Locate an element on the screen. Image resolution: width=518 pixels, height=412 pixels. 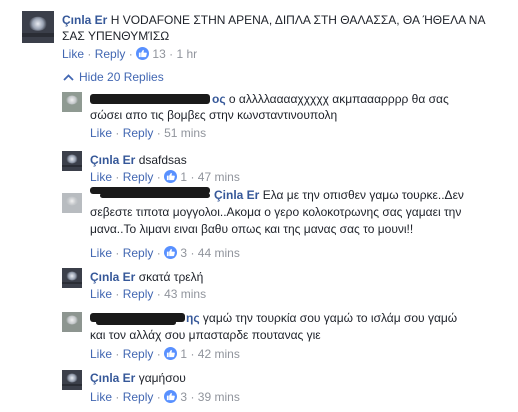
comment-text: dsafdsas is located at coordinates (162, 160).